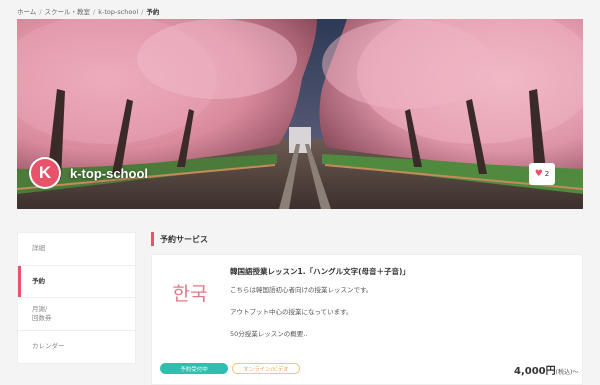 Image resolution: width=600 pixels, height=385 pixels. I want to click on sidebar-item-label: 詳細, so click(38, 248).